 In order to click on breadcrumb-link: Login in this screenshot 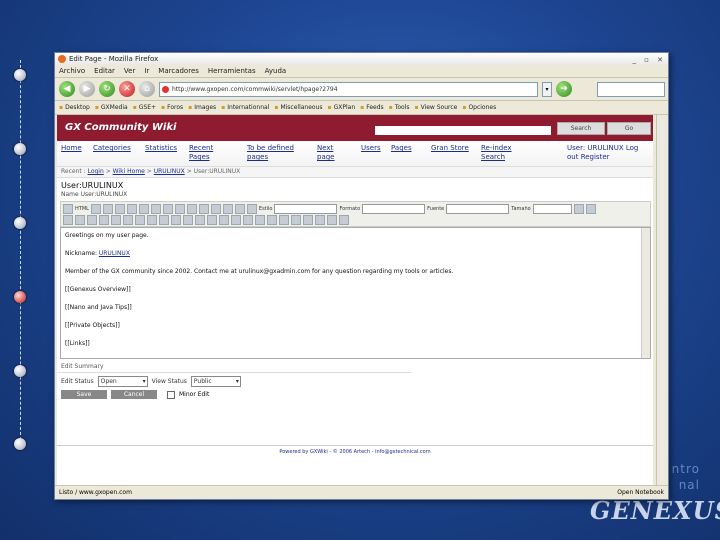, I will do `click(96, 171)`.